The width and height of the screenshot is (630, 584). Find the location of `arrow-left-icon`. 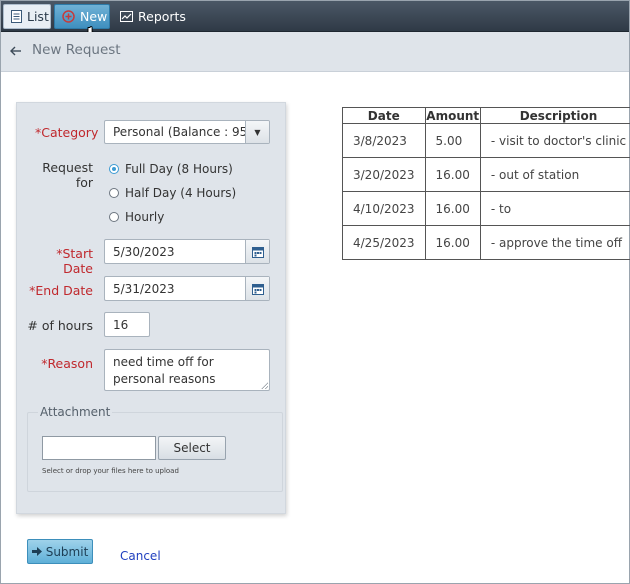

arrow-left-icon is located at coordinates (16, 51).